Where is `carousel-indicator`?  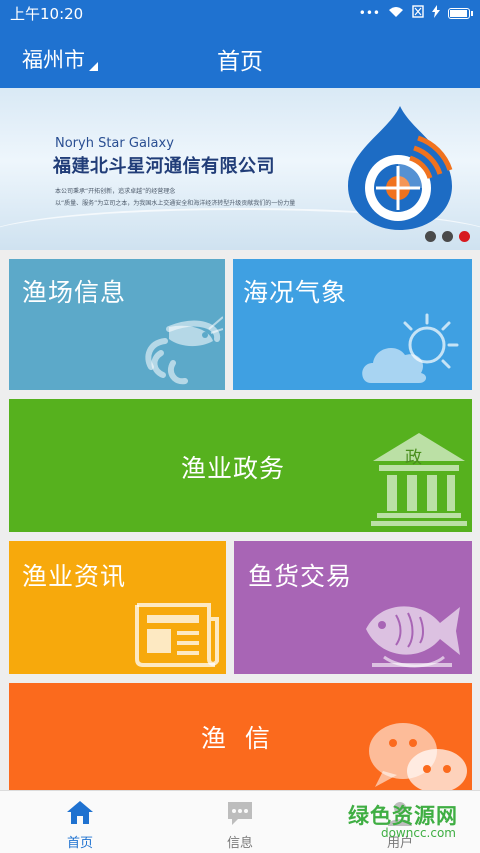
carousel-indicator is located at coordinates (447, 236).